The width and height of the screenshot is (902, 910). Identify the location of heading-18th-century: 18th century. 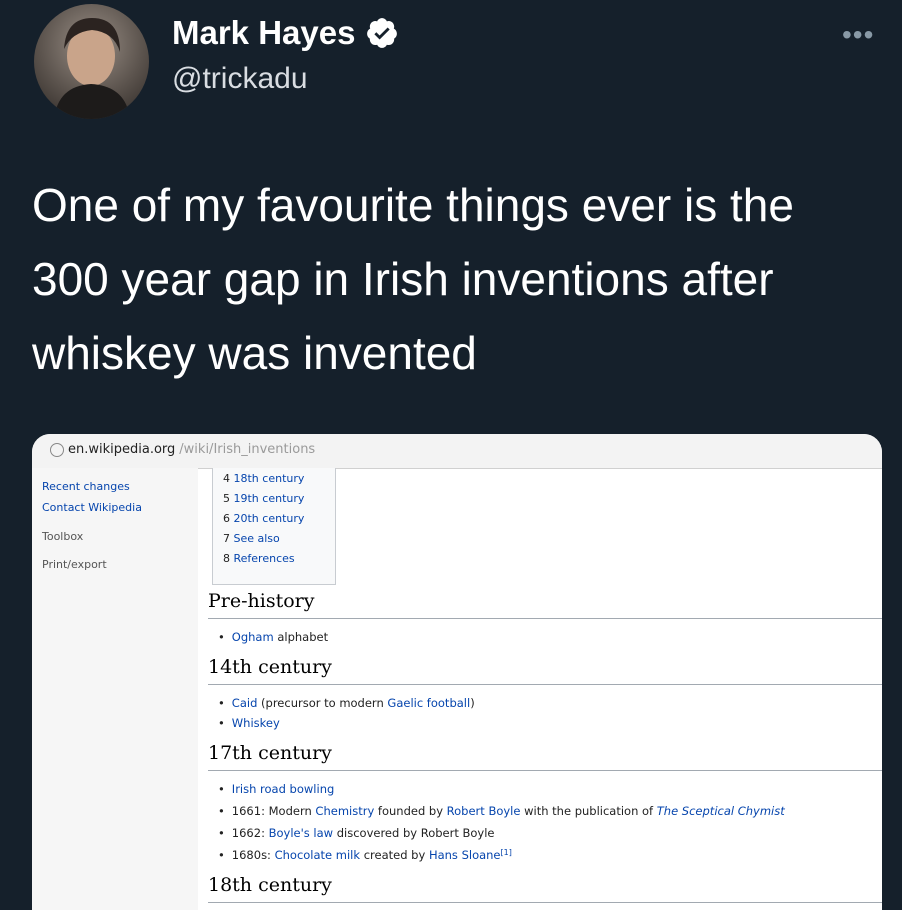
(270, 885).